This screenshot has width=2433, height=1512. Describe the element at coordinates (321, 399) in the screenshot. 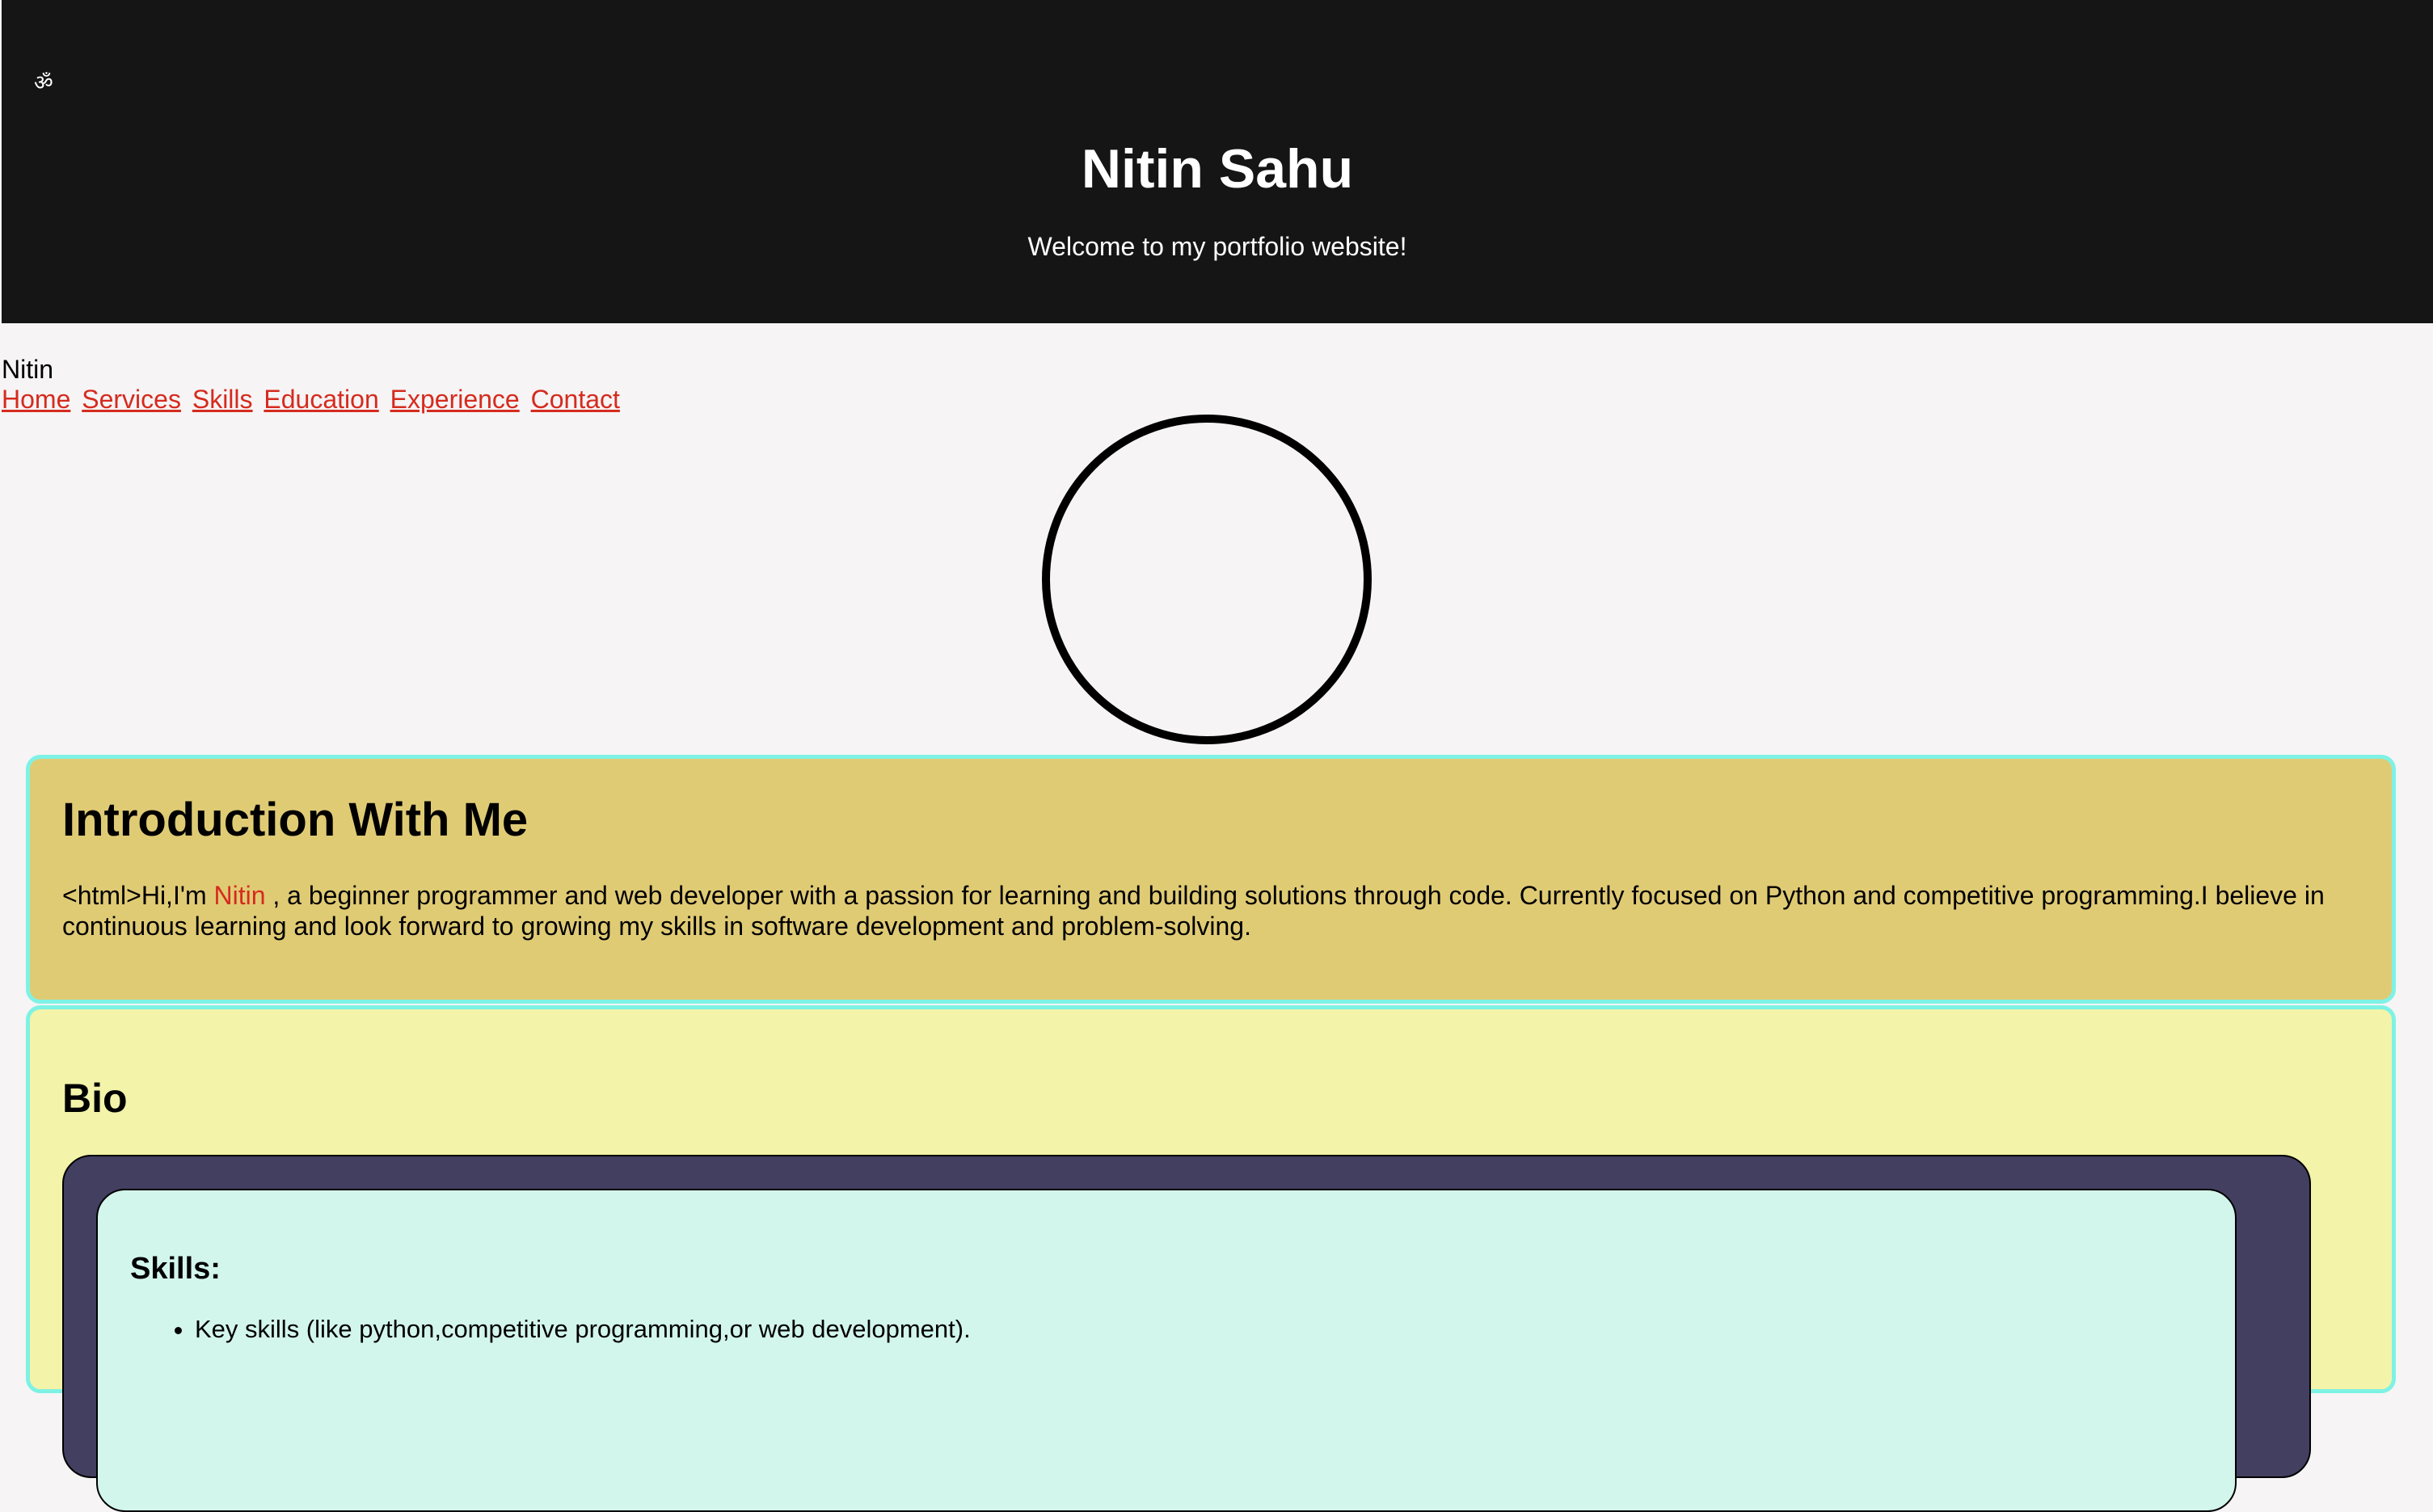

I see `nav-link-education: Education` at that location.